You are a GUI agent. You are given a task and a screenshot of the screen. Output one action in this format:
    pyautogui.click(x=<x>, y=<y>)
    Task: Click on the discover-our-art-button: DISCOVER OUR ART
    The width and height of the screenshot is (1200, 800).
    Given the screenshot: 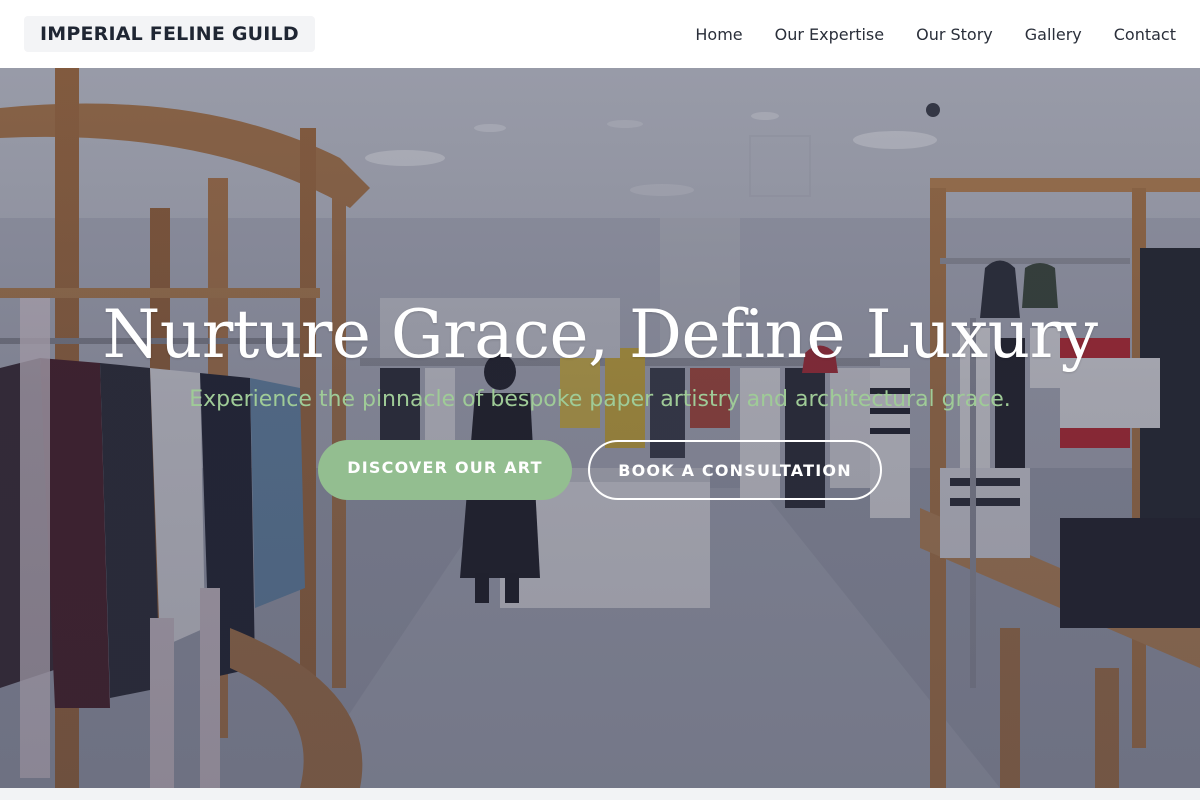 What is the action you would take?
    pyautogui.click(x=445, y=470)
    